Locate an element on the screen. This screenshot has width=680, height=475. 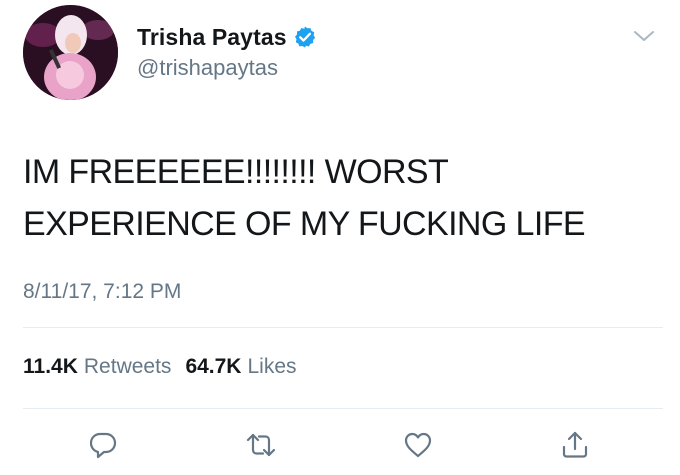
user-handle: @trishapaytas is located at coordinates (227, 68).